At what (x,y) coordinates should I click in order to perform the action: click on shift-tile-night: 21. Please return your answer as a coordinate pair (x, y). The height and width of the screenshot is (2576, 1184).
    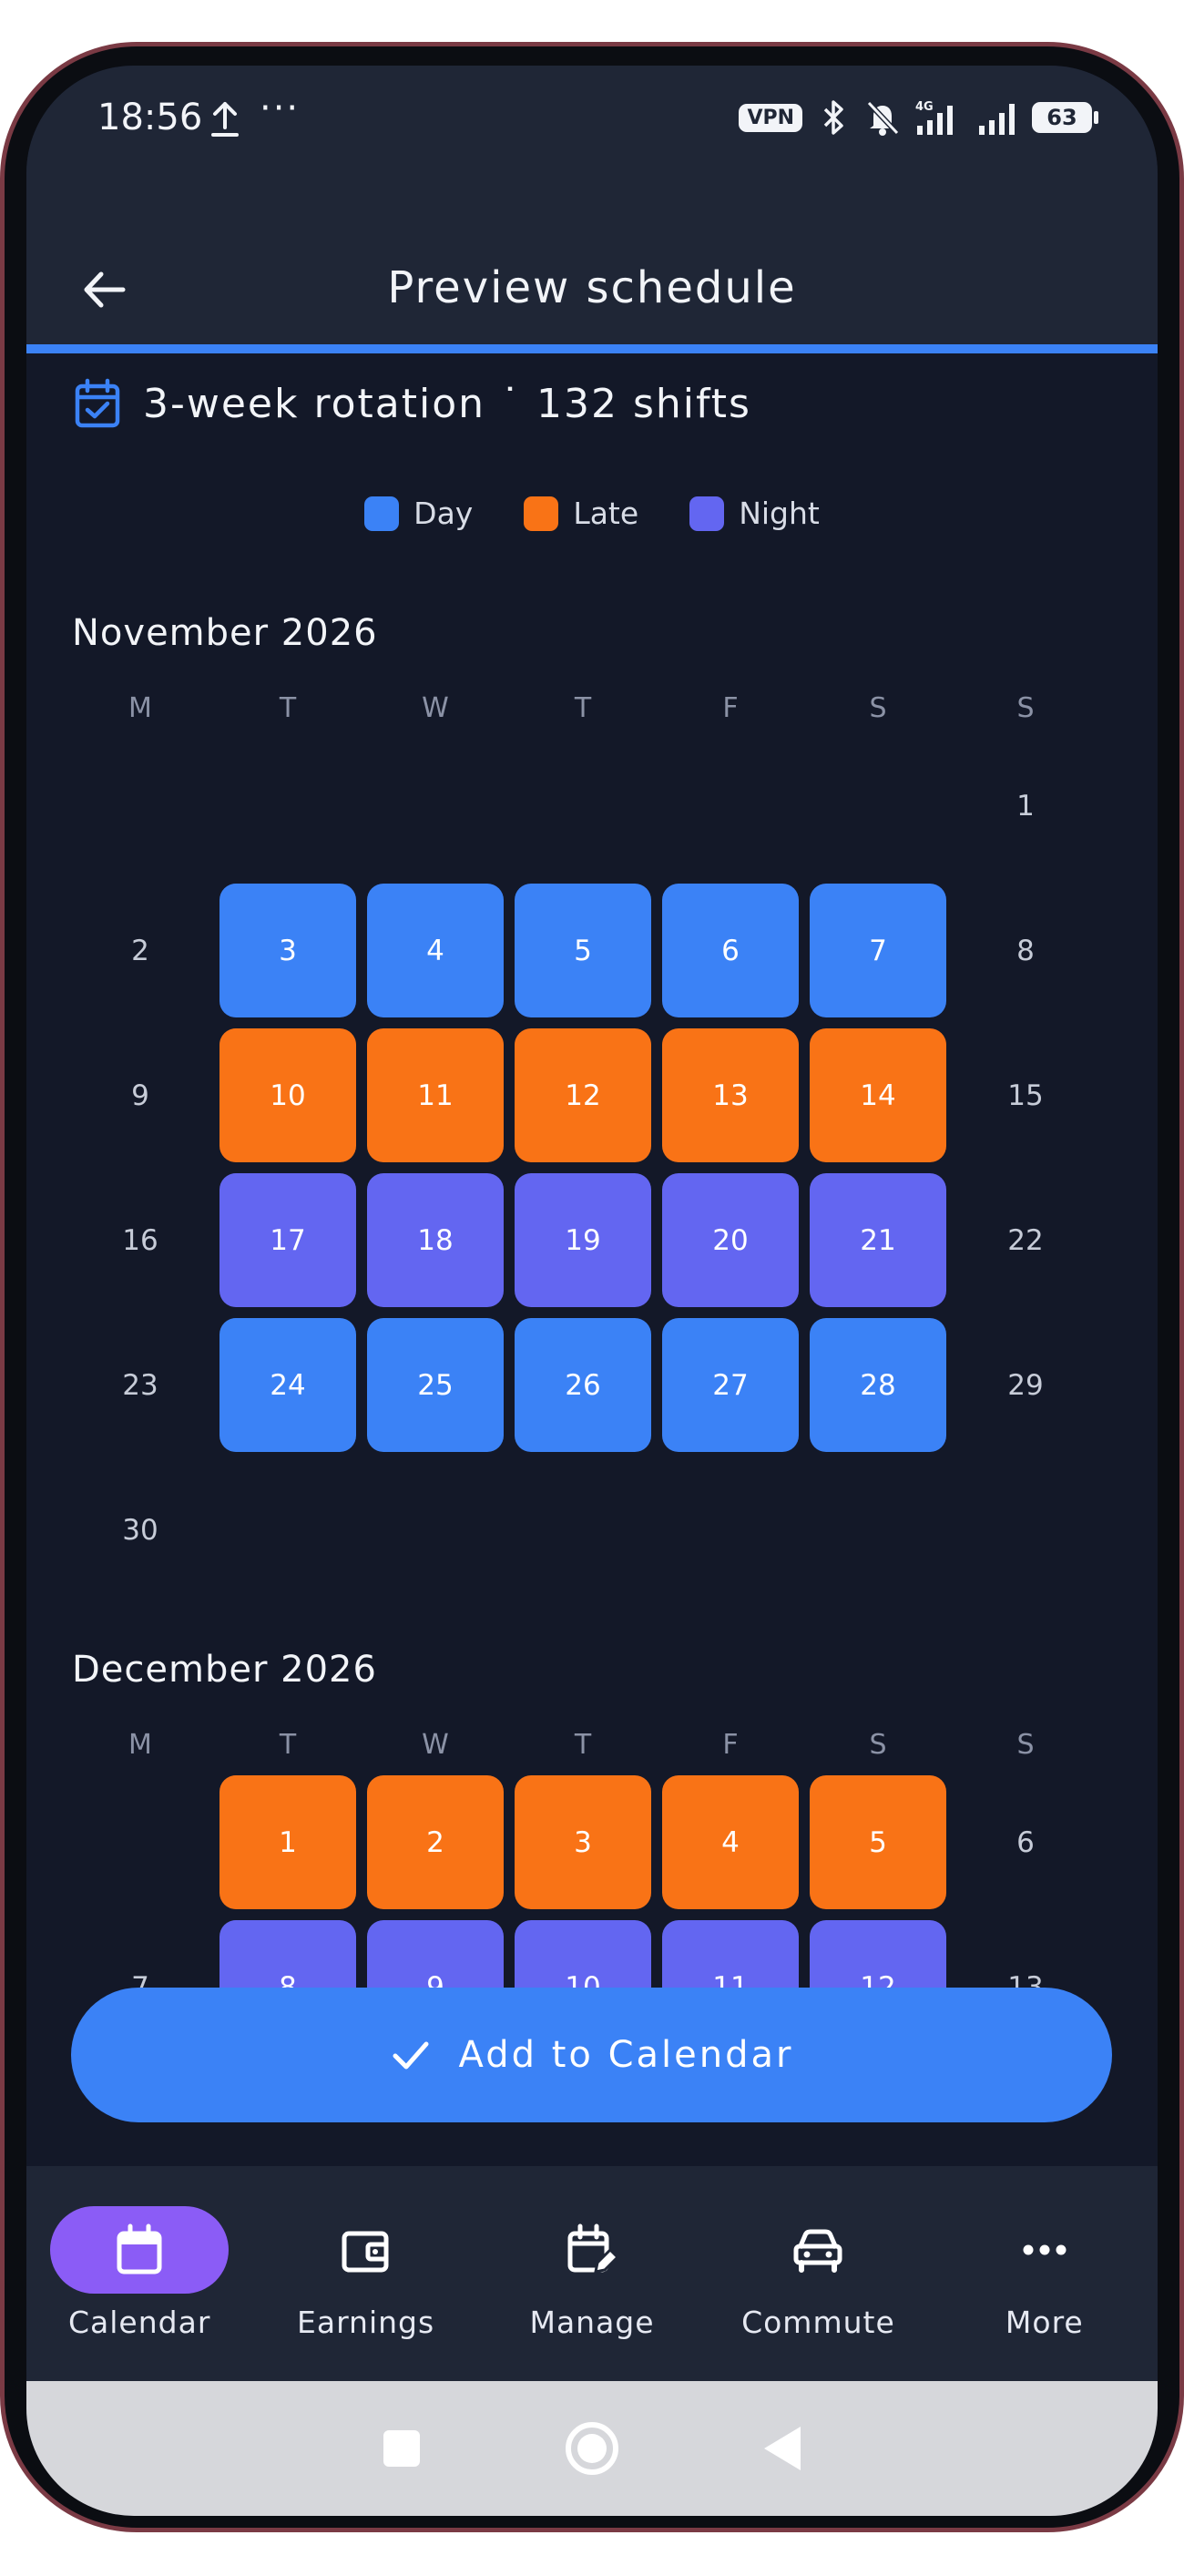
    Looking at the image, I should click on (878, 1240).